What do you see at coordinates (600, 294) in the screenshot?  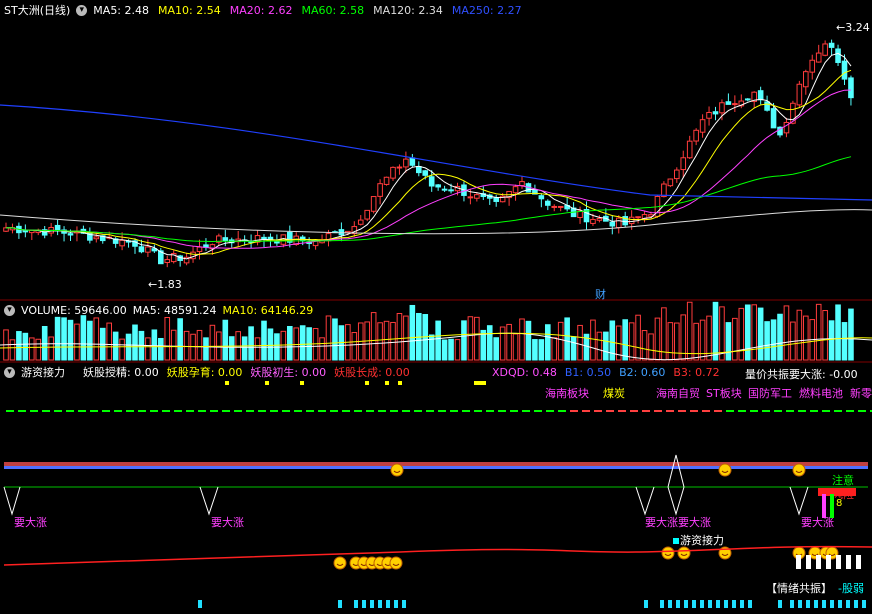 I see `finance-marker: 财` at bounding box center [600, 294].